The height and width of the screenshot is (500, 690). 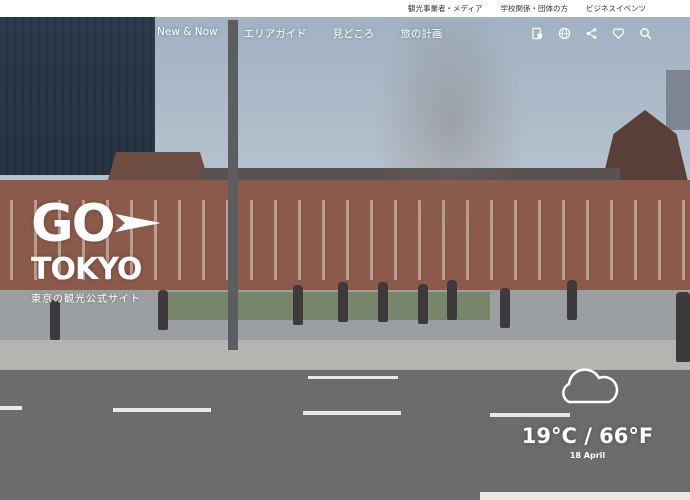 I want to click on utility-link-schools: 学校関係・団体の方, so click(x=535, y=8).